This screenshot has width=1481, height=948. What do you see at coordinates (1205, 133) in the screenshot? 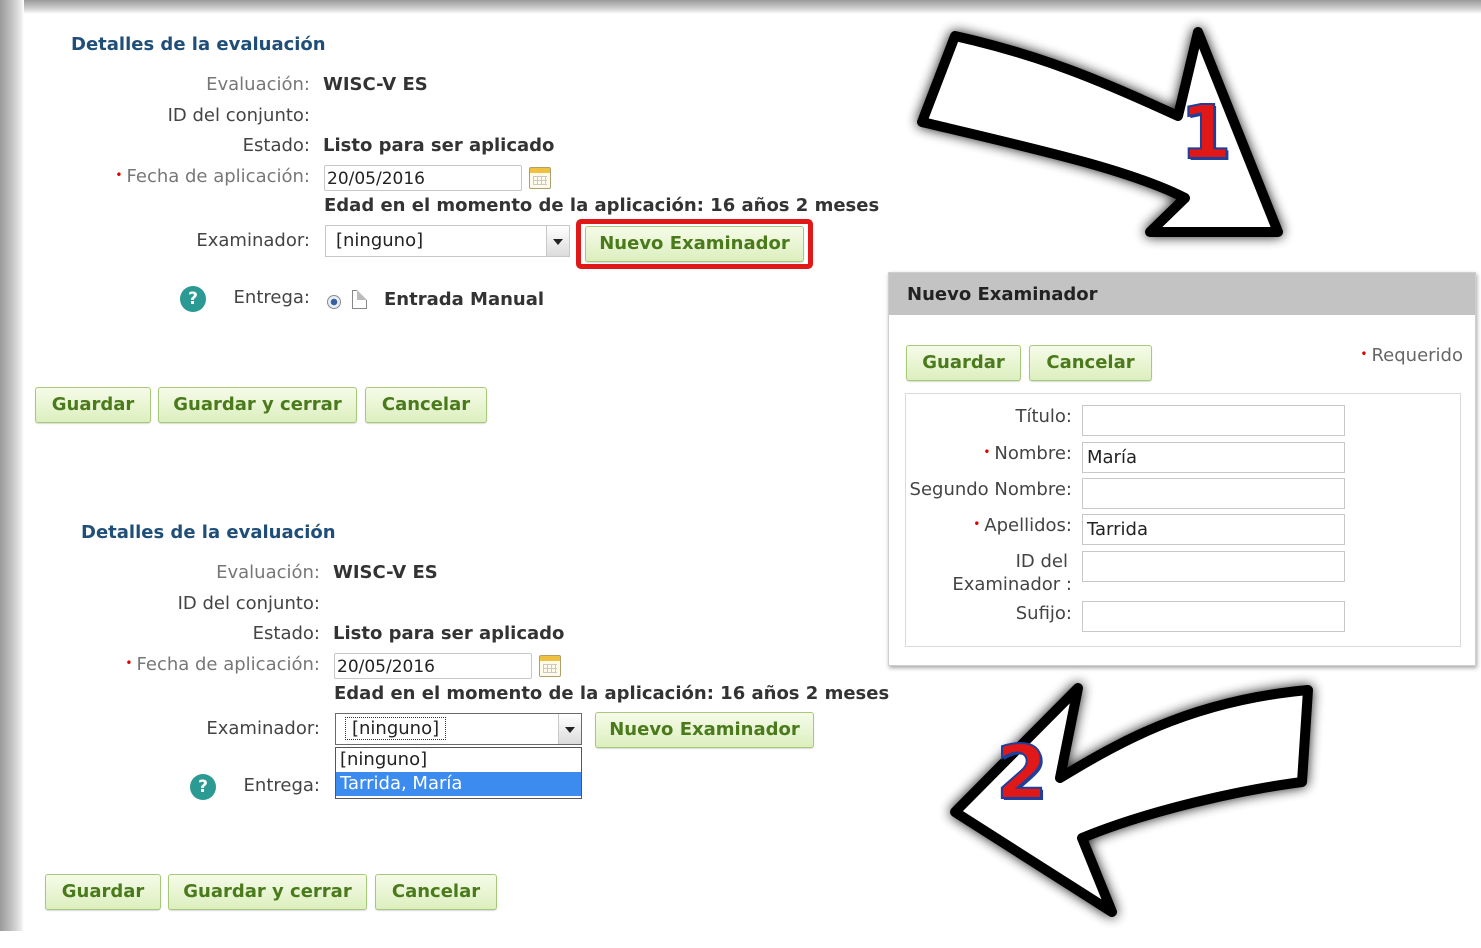
I see `step-1-number: 1` at bounding box center [1205, 133].